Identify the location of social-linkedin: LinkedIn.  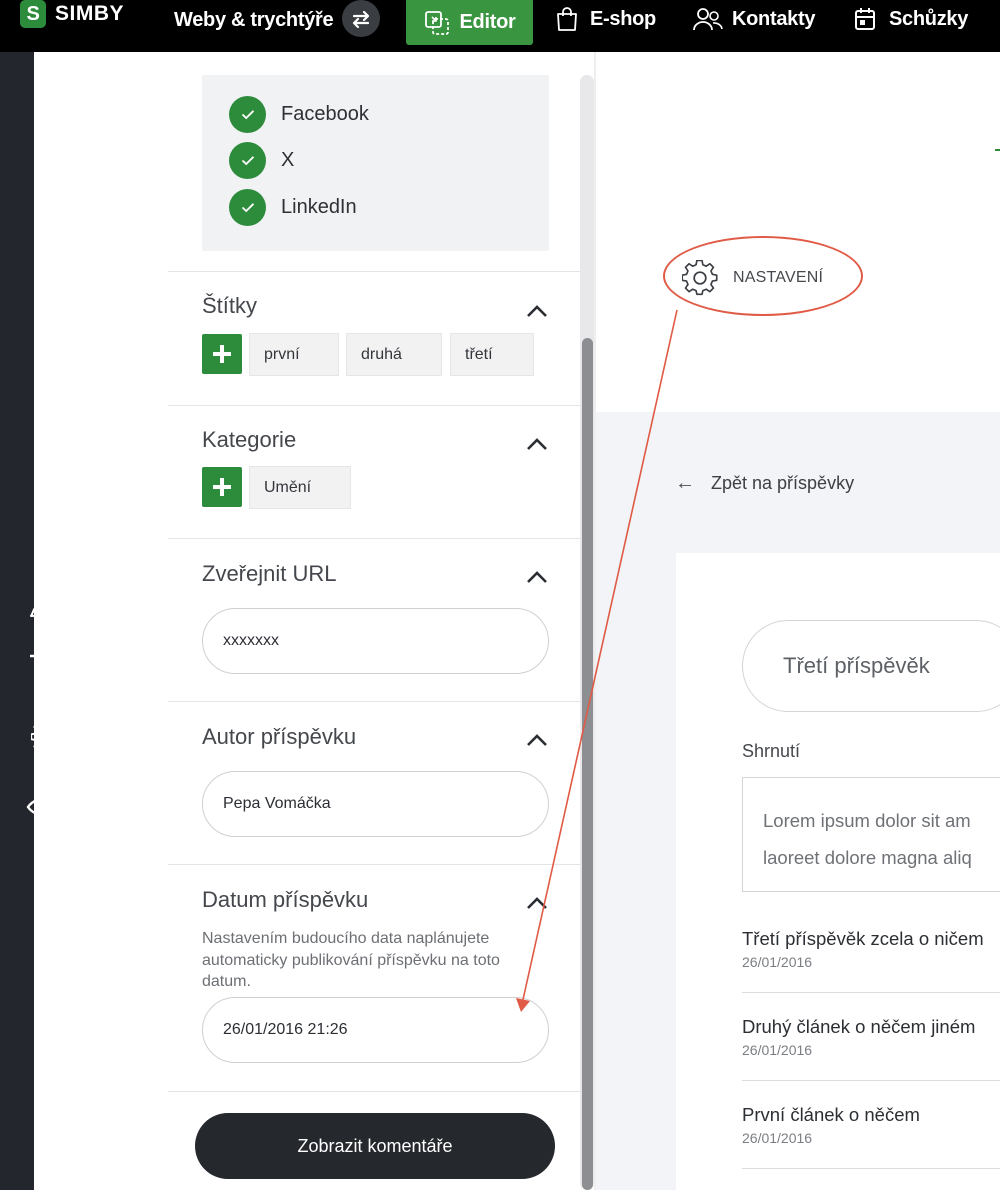
(293, 207).